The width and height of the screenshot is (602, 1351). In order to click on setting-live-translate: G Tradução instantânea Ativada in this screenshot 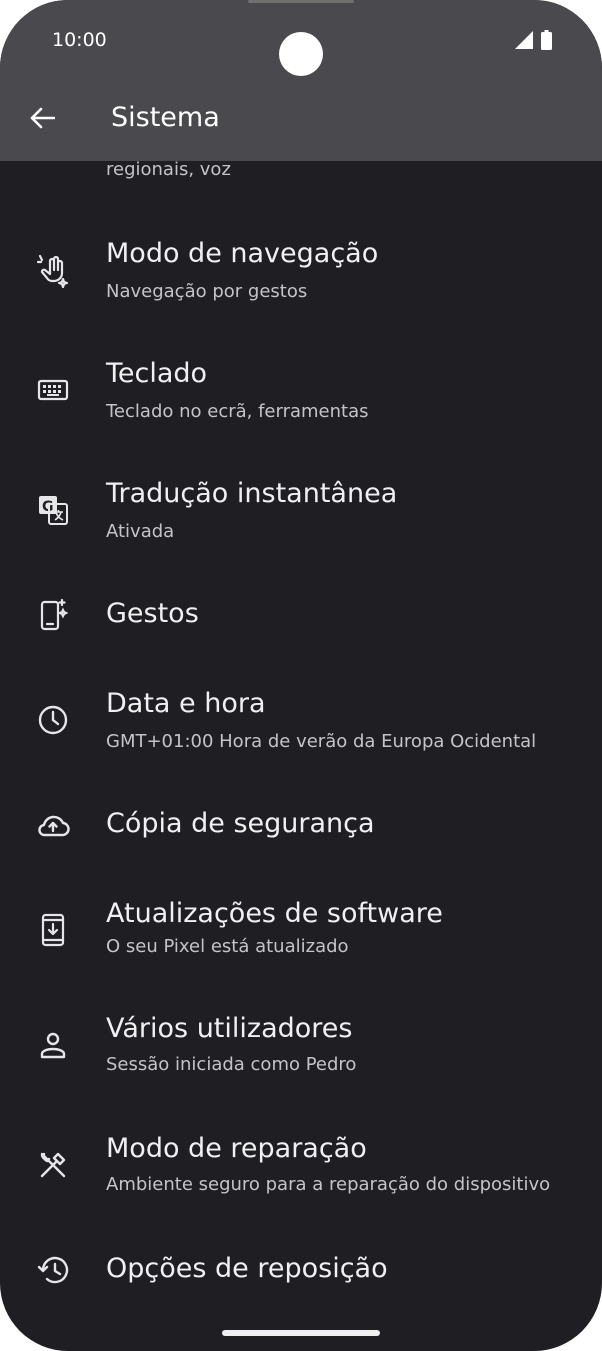, I will do `click(301, 511)`.